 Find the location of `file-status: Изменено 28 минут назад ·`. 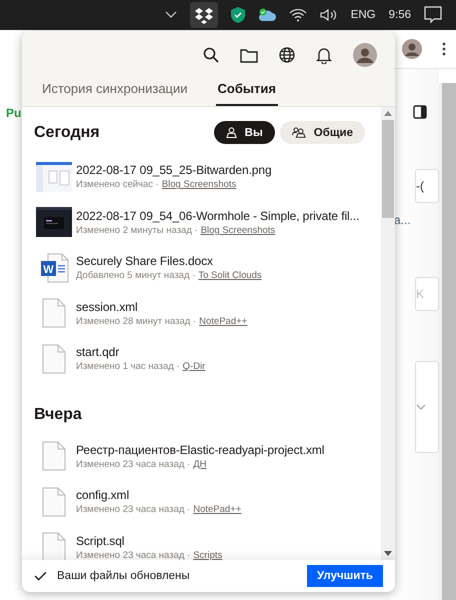

file-status: Изменено 28 минут назад · is located at coordinates (136, 321).